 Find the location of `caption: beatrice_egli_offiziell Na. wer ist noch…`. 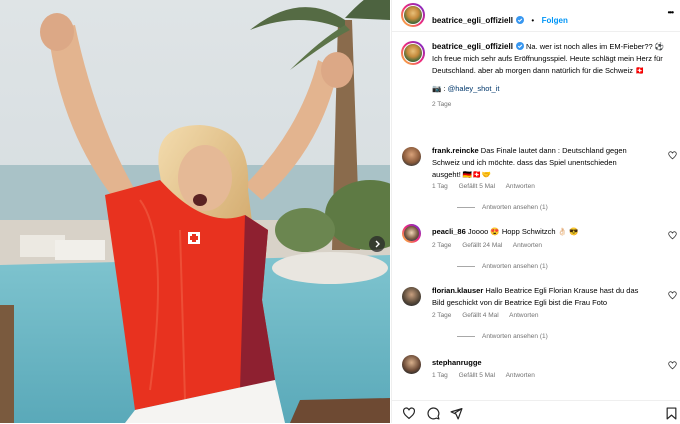

caption: beatrice_egli_offiziell Na. wer ist noch… is located at coordinates (549, 74).